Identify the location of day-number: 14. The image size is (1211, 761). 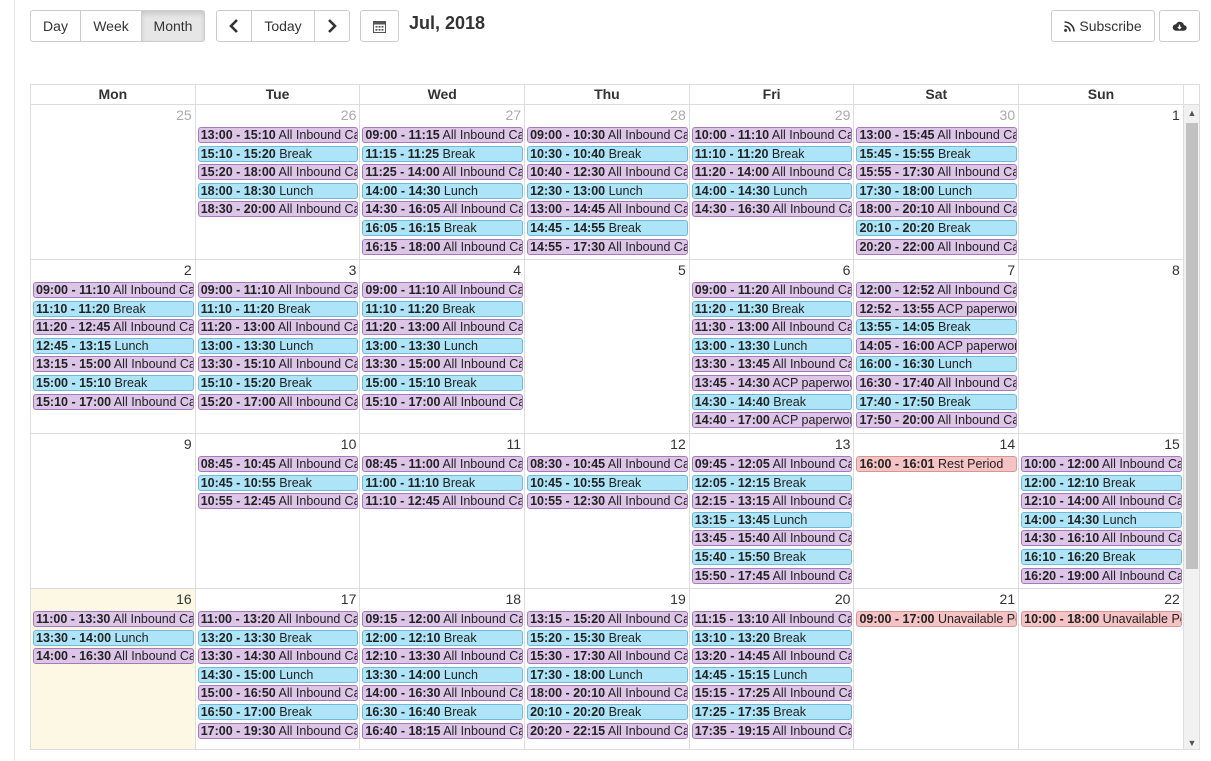
(936, 446).